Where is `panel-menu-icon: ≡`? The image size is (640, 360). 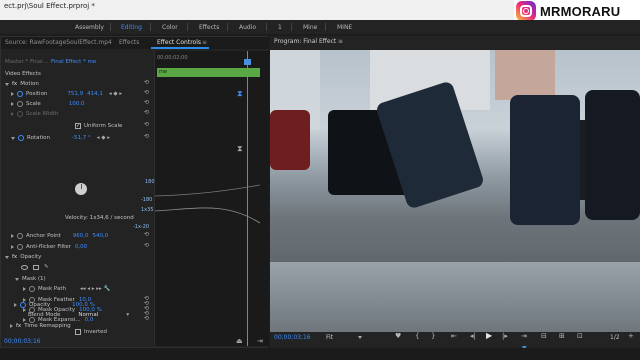
panel-menu-icon: ≡ is located at coordinates (204, 42).